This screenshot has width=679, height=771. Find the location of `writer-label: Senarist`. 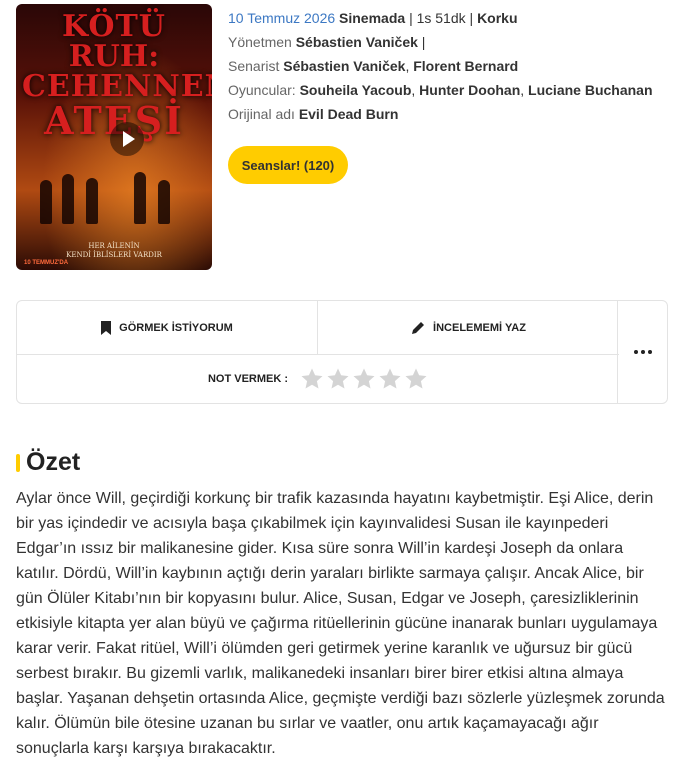

writer-label: Senarist is located at coordinates (254, 66).